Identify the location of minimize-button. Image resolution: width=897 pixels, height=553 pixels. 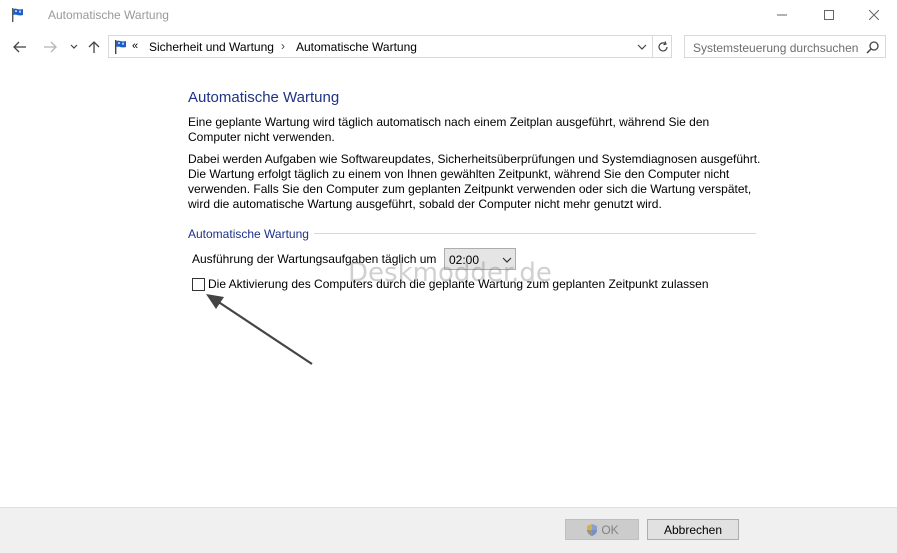
(782, 15).